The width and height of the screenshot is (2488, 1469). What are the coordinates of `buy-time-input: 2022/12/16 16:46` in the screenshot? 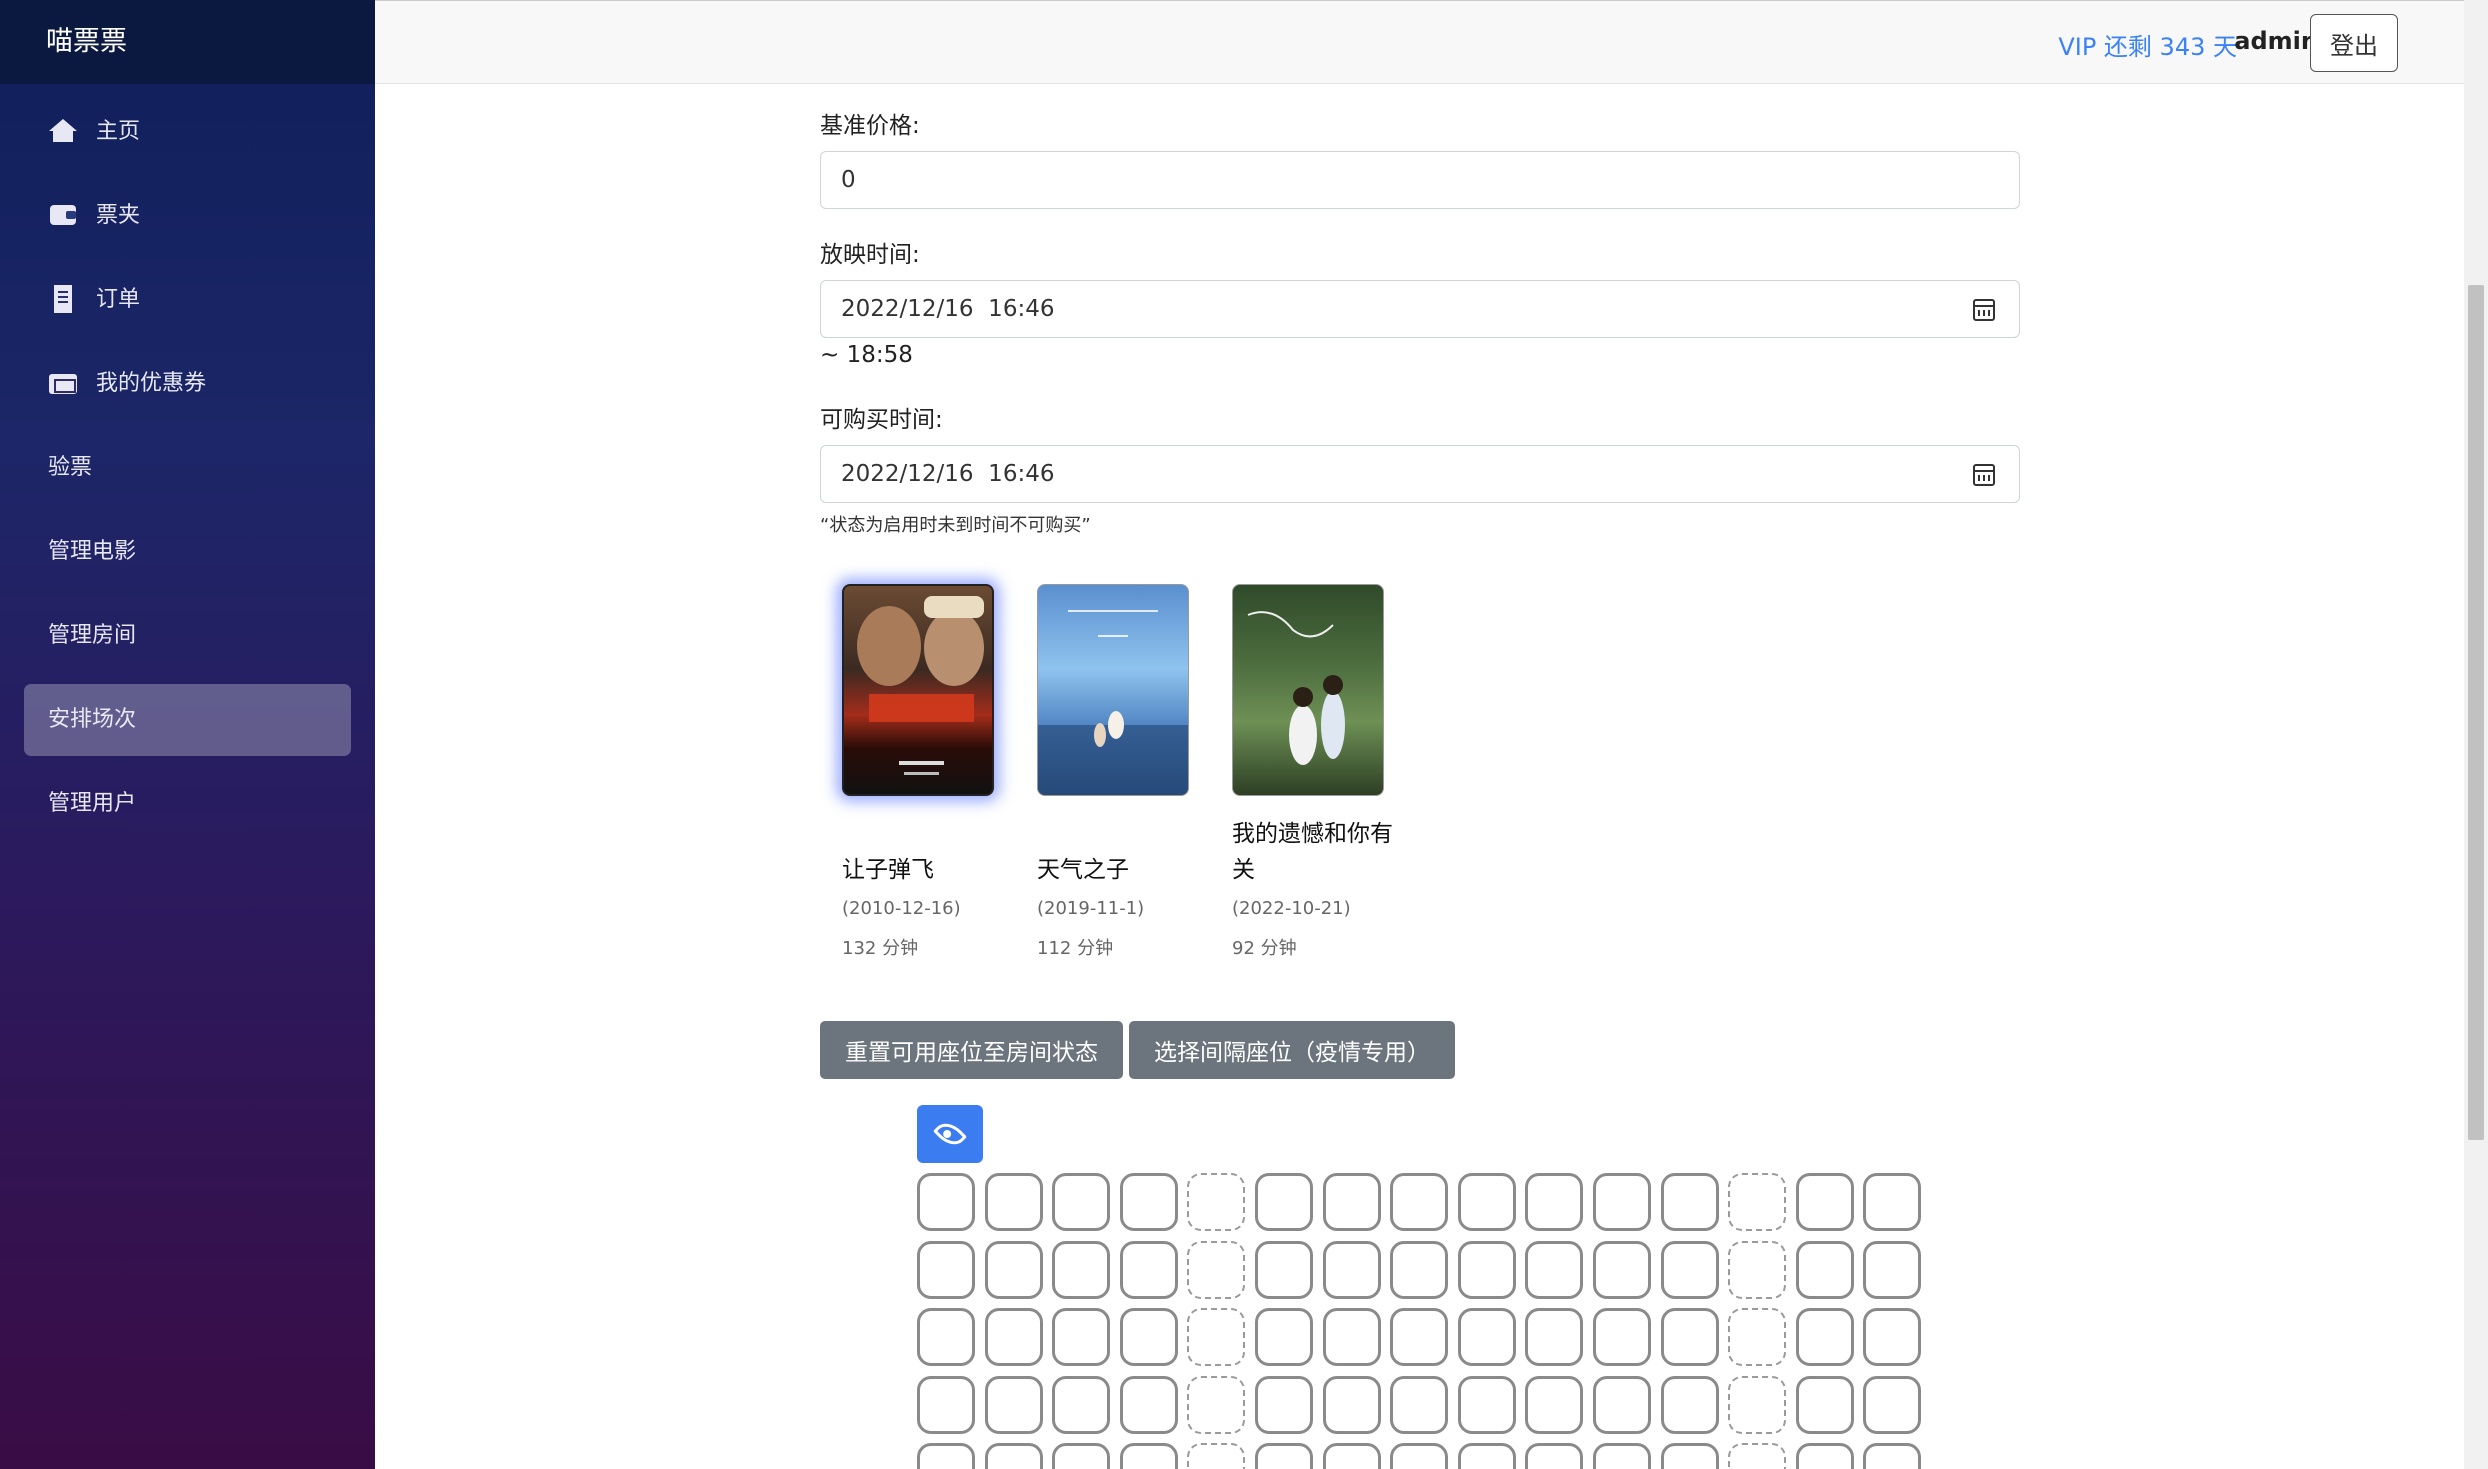 It's located at (1420, 474).